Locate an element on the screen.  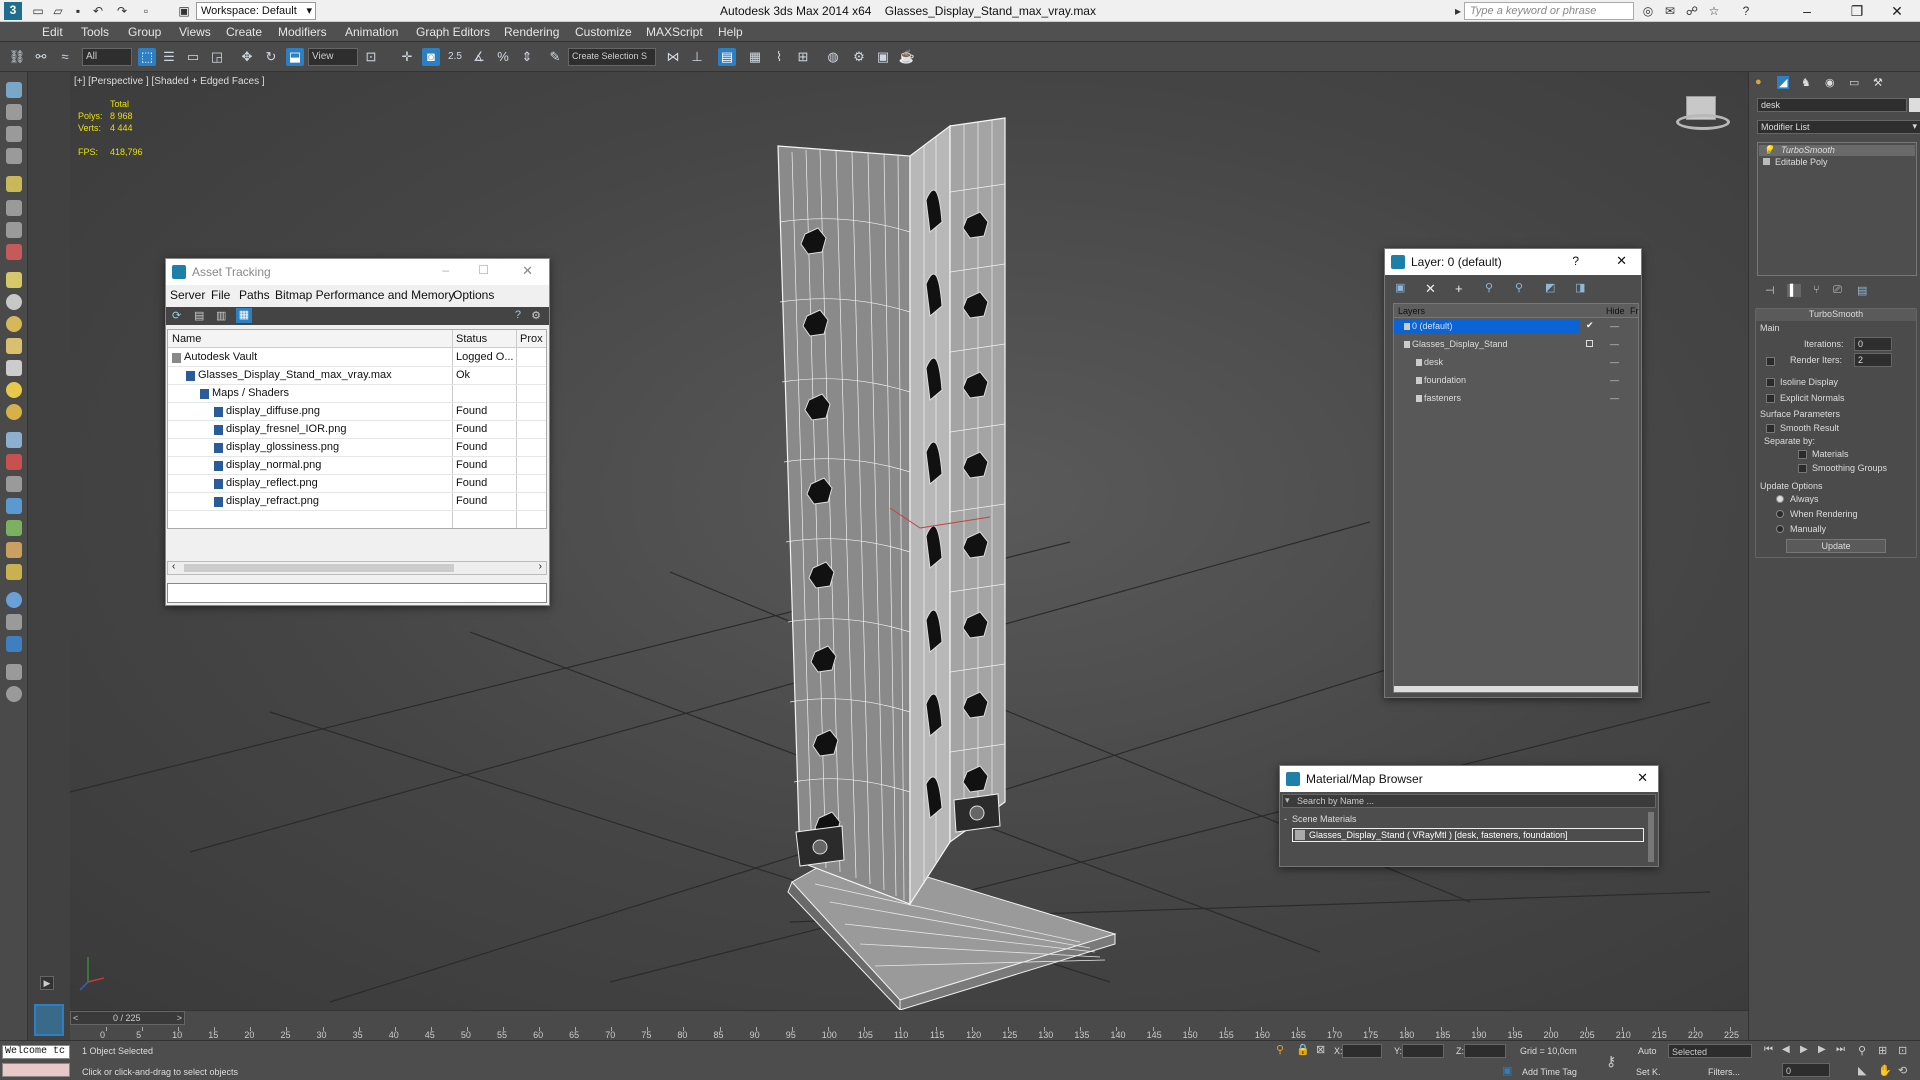
collapse-icon: - is located at coordinates (1285, 819).